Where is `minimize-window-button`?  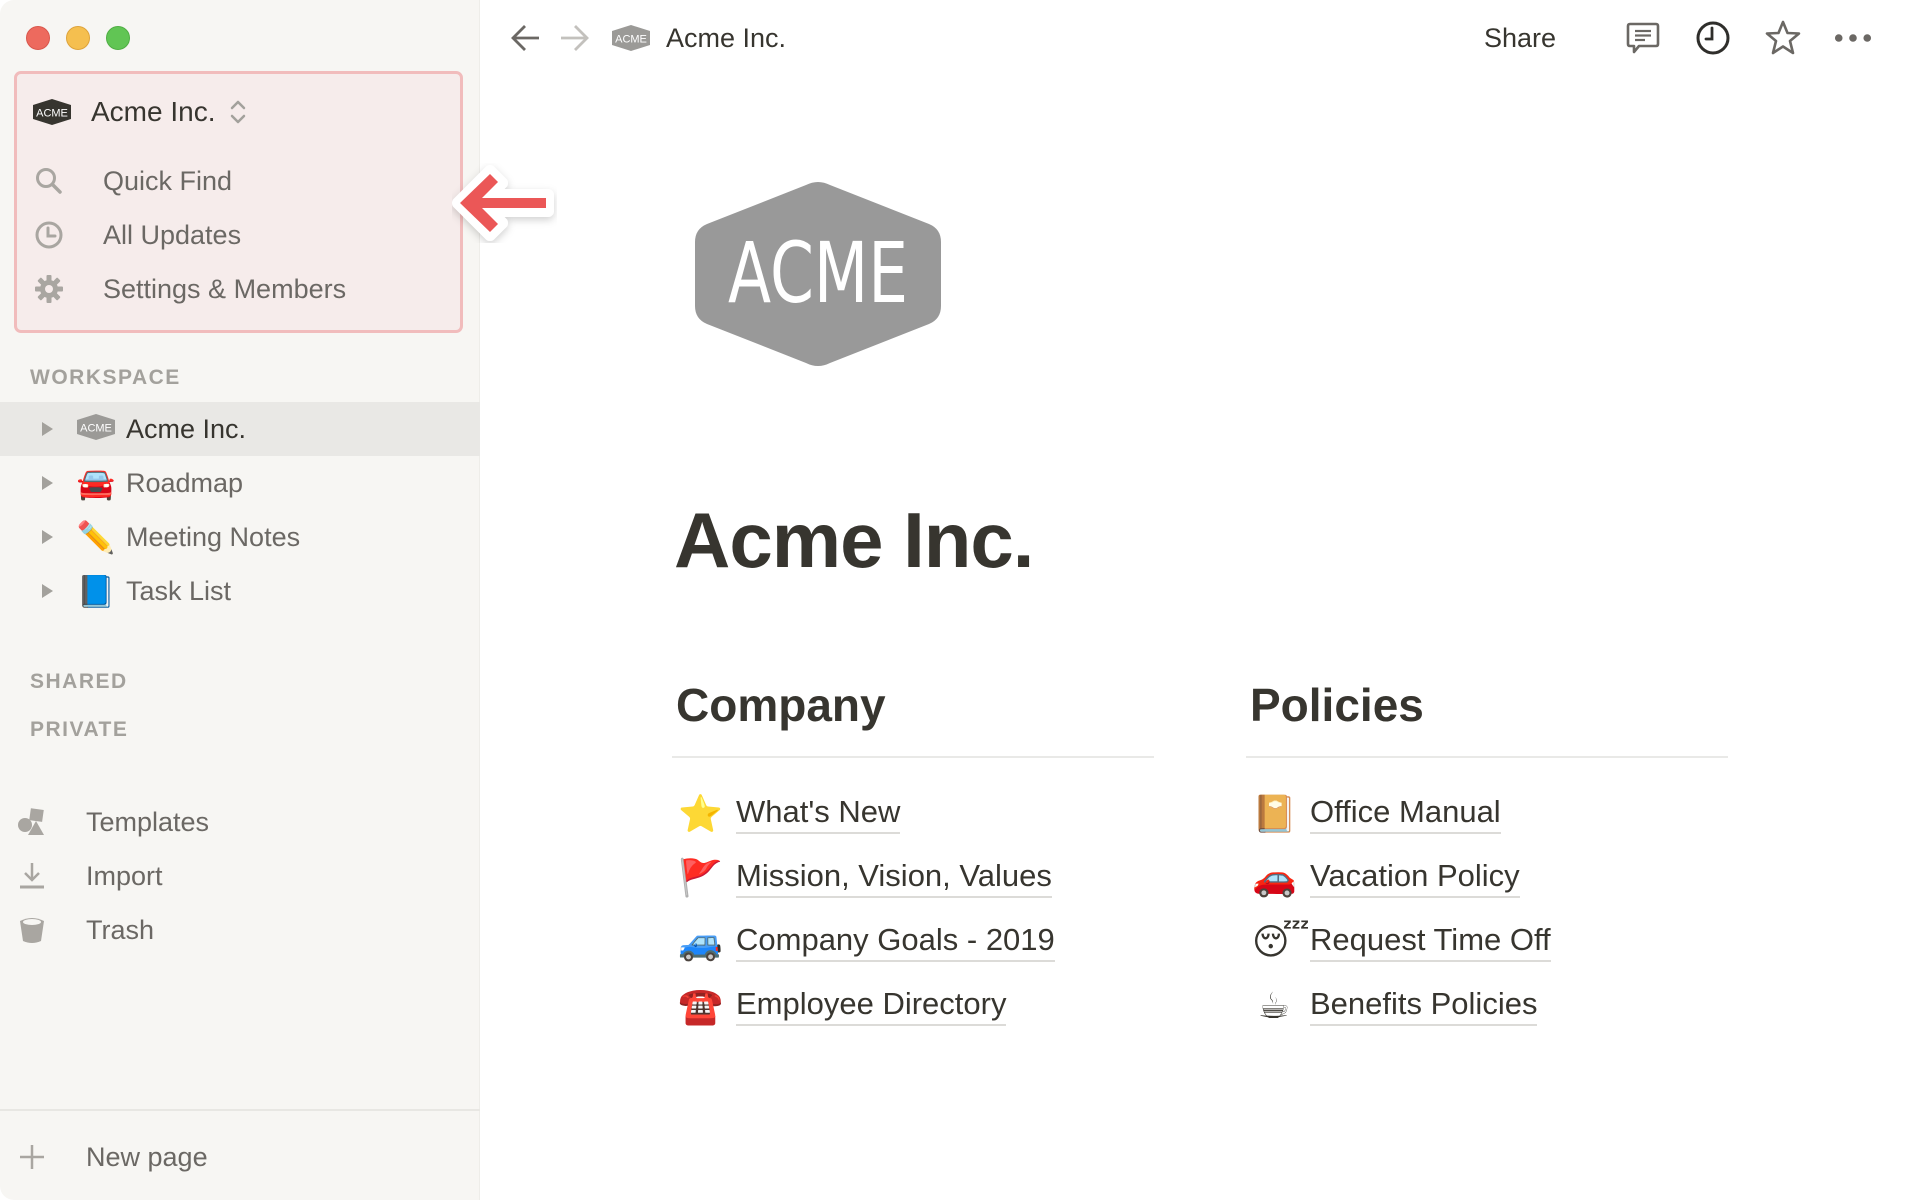
minimize-window-button is located at coordinates (78, 38).